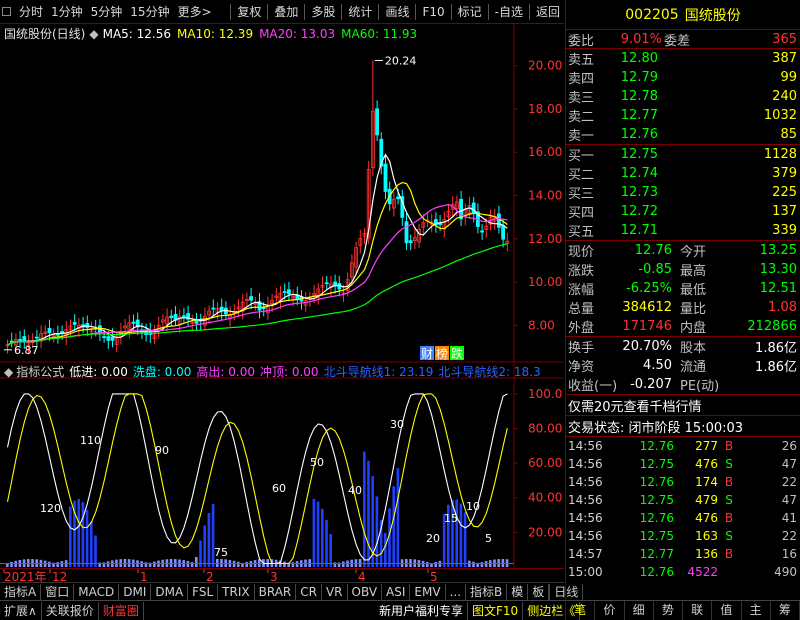 This screenshot has height=620, width=800. What do you see at coordinates (788, 134) in the screenshot?
I see `level-volume: 85` at bounding box center [788, 134].